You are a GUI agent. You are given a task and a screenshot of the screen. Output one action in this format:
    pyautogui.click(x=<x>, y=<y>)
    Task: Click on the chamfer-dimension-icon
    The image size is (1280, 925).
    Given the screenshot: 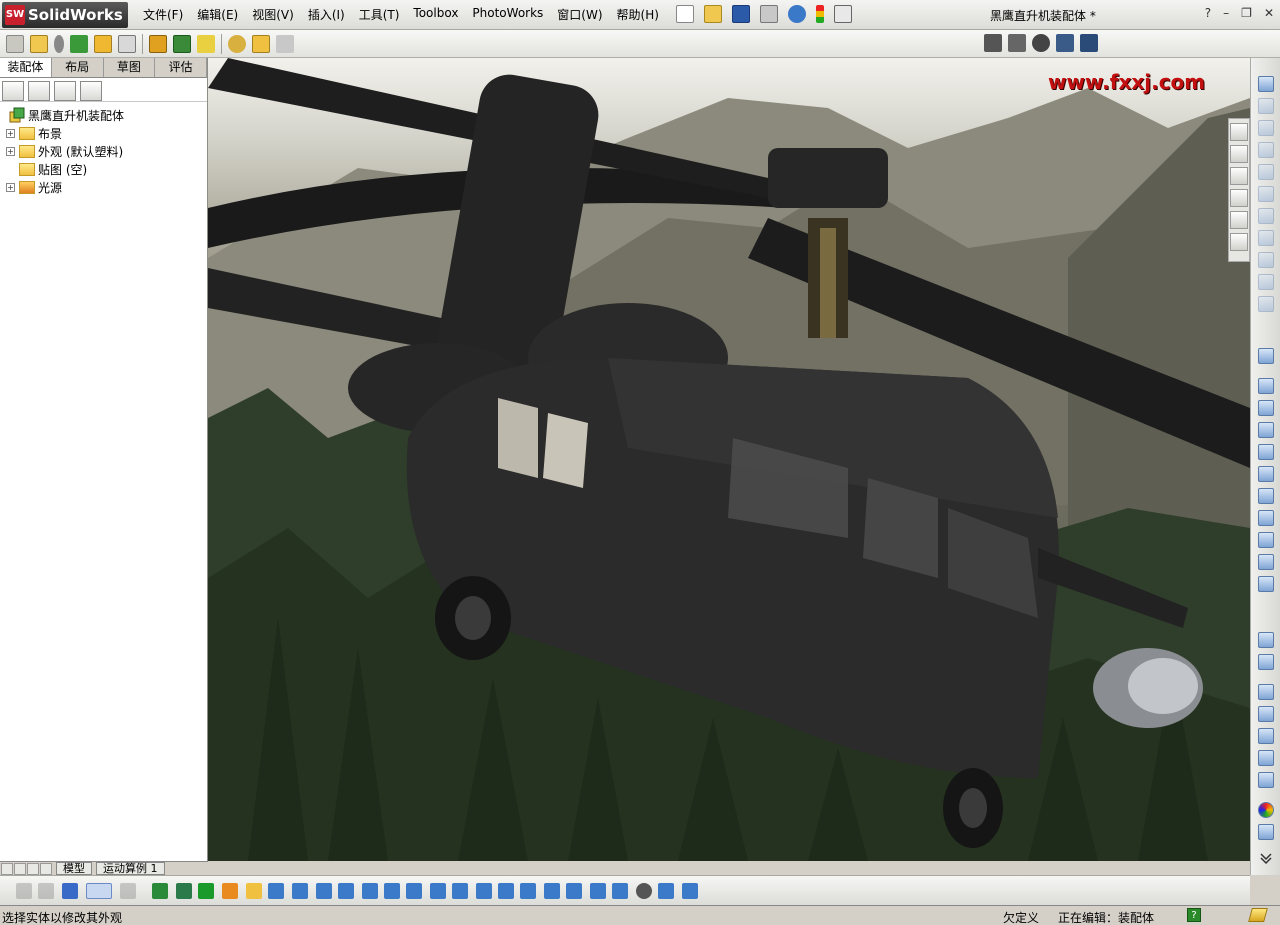 What is the action you would take?
    pyautogui.click(x=1266, y=194)
    